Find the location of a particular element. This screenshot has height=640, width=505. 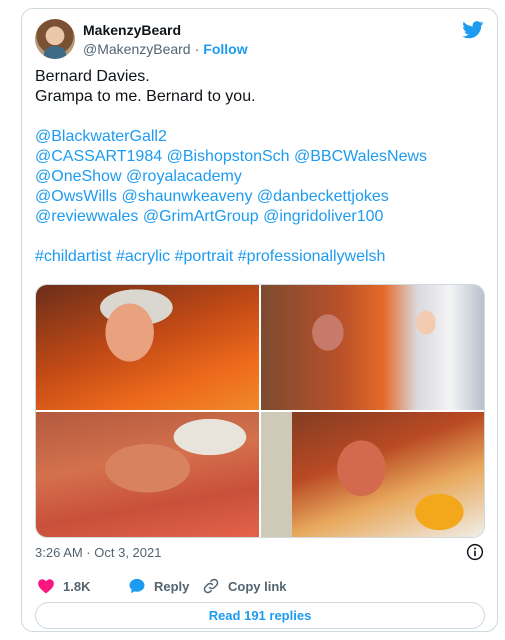

heart-icon is located at coordinates (46, 586).